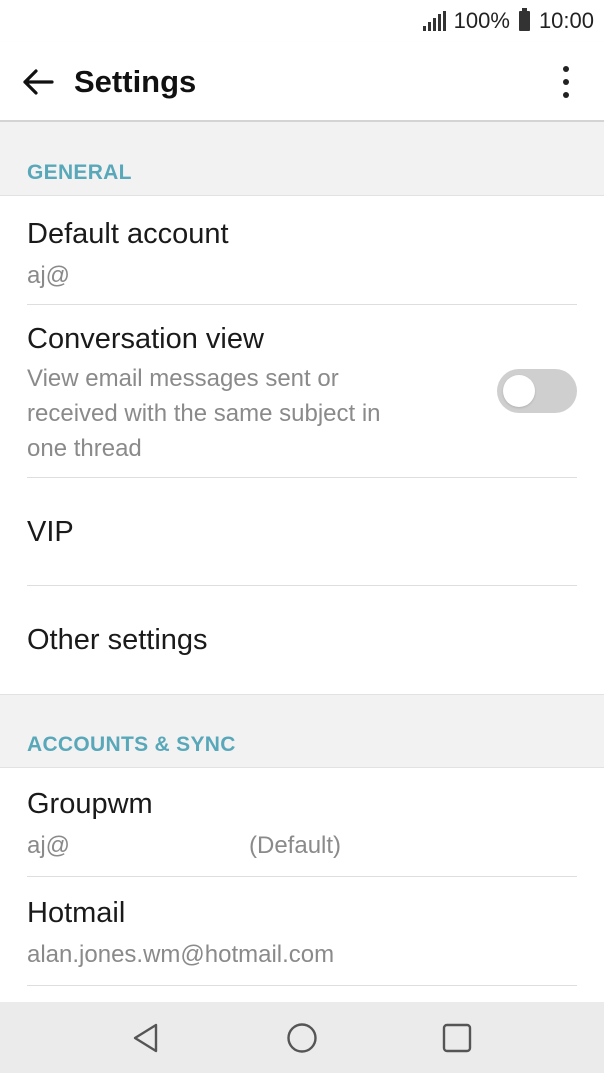 Image resolution: width=604 pixels, height=1073 pixels. Describe the element at coordinates (566, 20) in the screenshot. I see `clock: 10:00` at that location.